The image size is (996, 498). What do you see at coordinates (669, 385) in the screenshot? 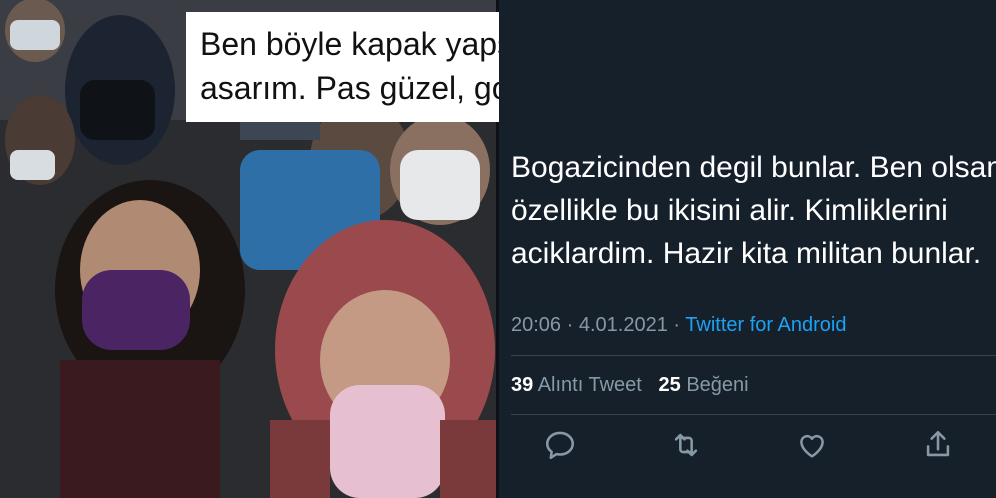
I see `like-count: 25` at bounding box center [669, 385].